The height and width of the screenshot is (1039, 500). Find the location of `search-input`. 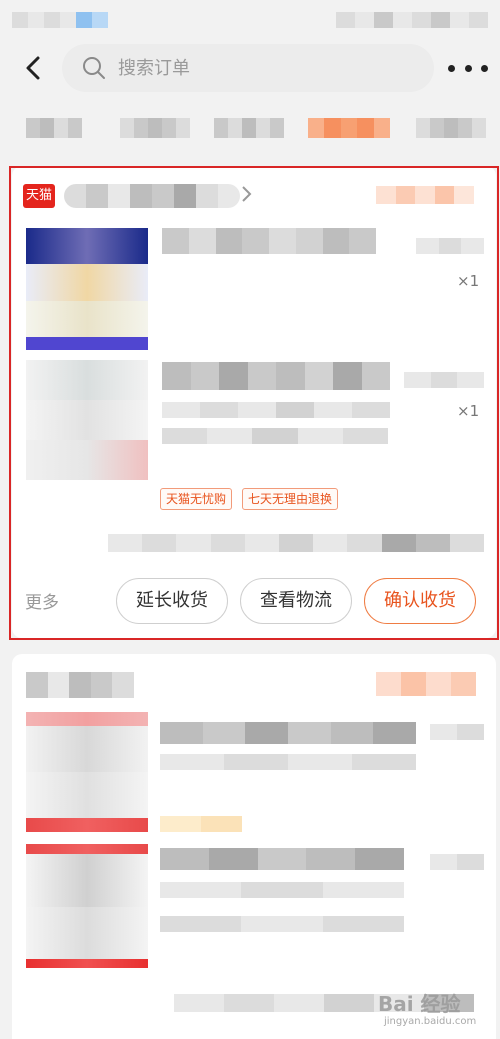

search-input is located at coordinates (268, 68).